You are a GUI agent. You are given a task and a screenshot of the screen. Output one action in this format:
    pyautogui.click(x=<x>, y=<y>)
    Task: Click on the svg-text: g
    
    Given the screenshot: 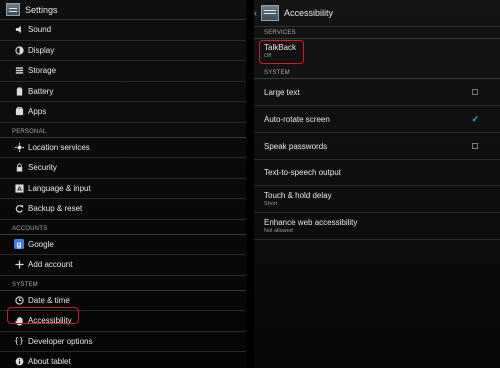 What is the action you would take?
    pyautogui.click(x=19, y=244)
    